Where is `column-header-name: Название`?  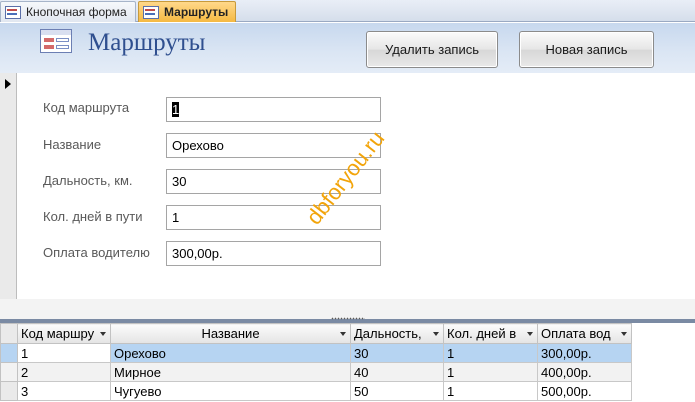
column-header-name: Название is located at coordinates (230, 333).